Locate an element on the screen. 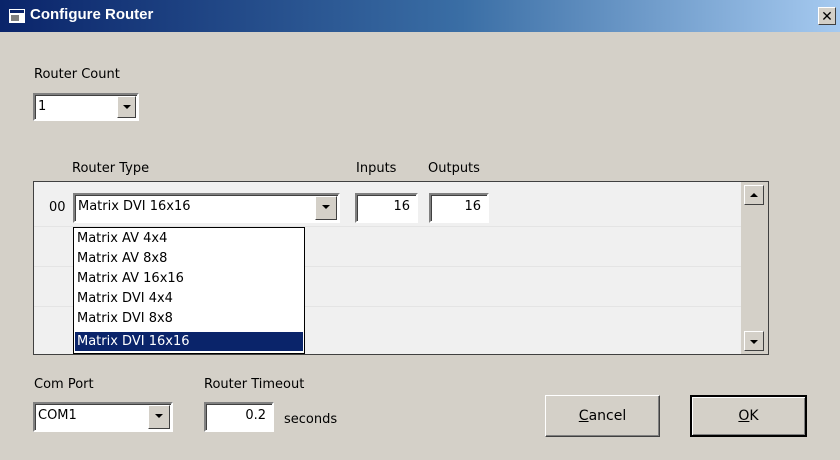 The height and width of the screenshot is (460, 840). header-router-type: Router Type is located at coordinates (111, 168).